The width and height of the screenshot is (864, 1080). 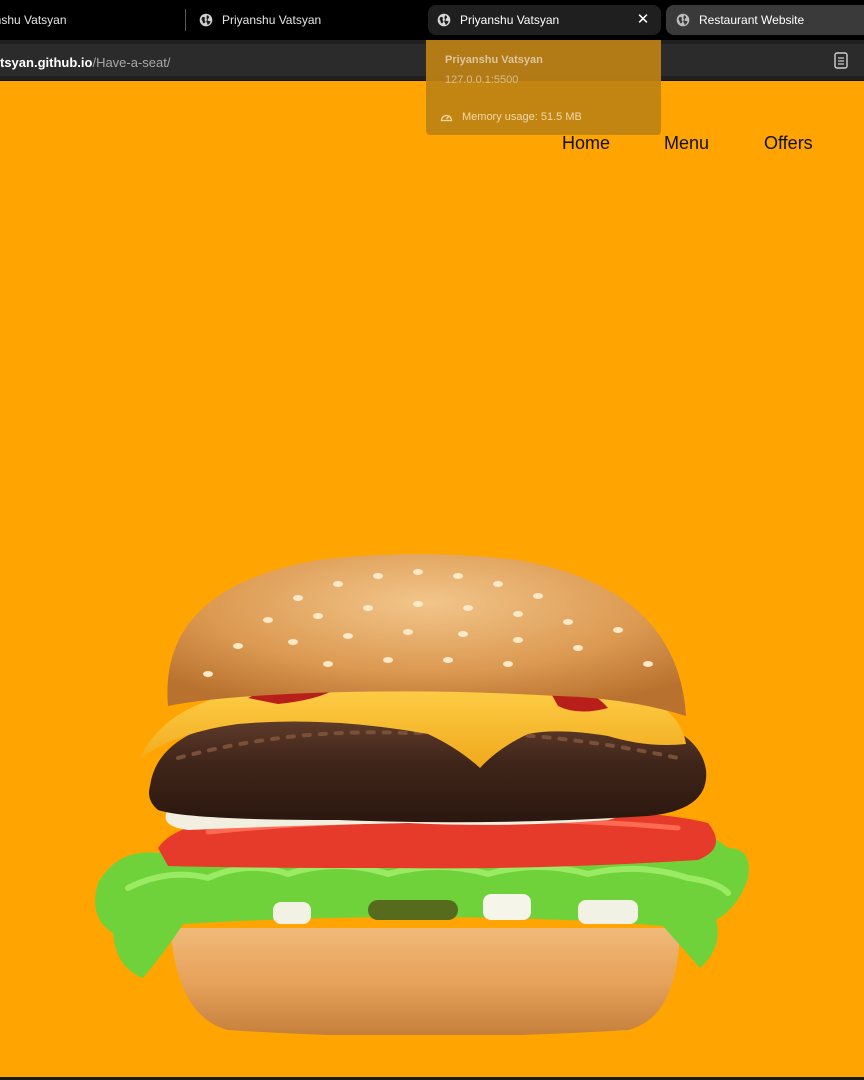 I want to click on tab: Restaurant Website, so click(x=765, y=20).